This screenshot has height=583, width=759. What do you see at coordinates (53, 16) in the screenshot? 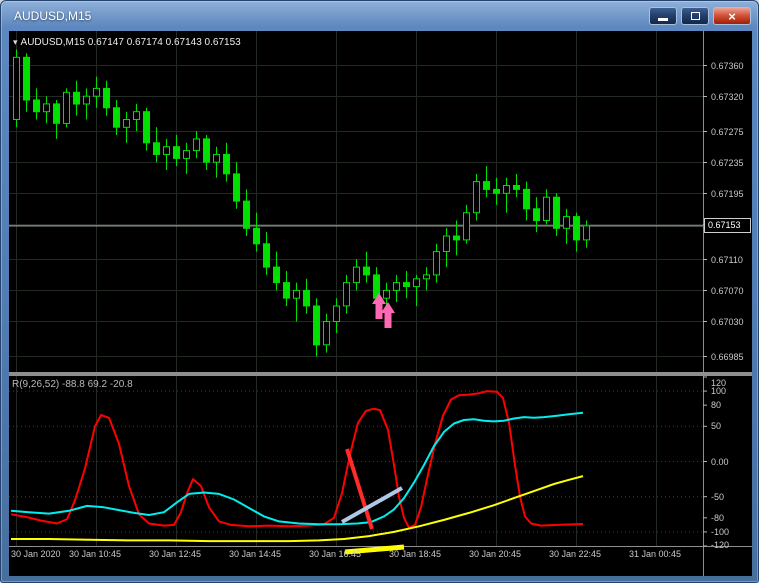
I see `window-title: AUDUSD,M15` at bounding box center [53, 16].